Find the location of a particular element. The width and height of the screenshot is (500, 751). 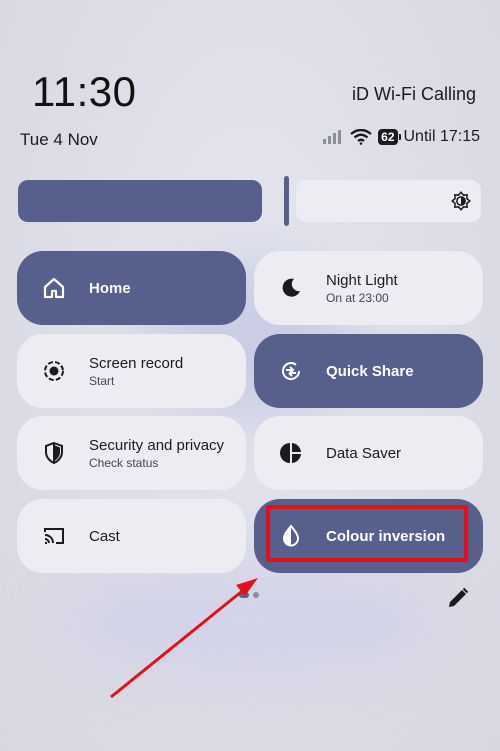

status-icons: 62 Until 17:15 is located at coordinates (401, 137).